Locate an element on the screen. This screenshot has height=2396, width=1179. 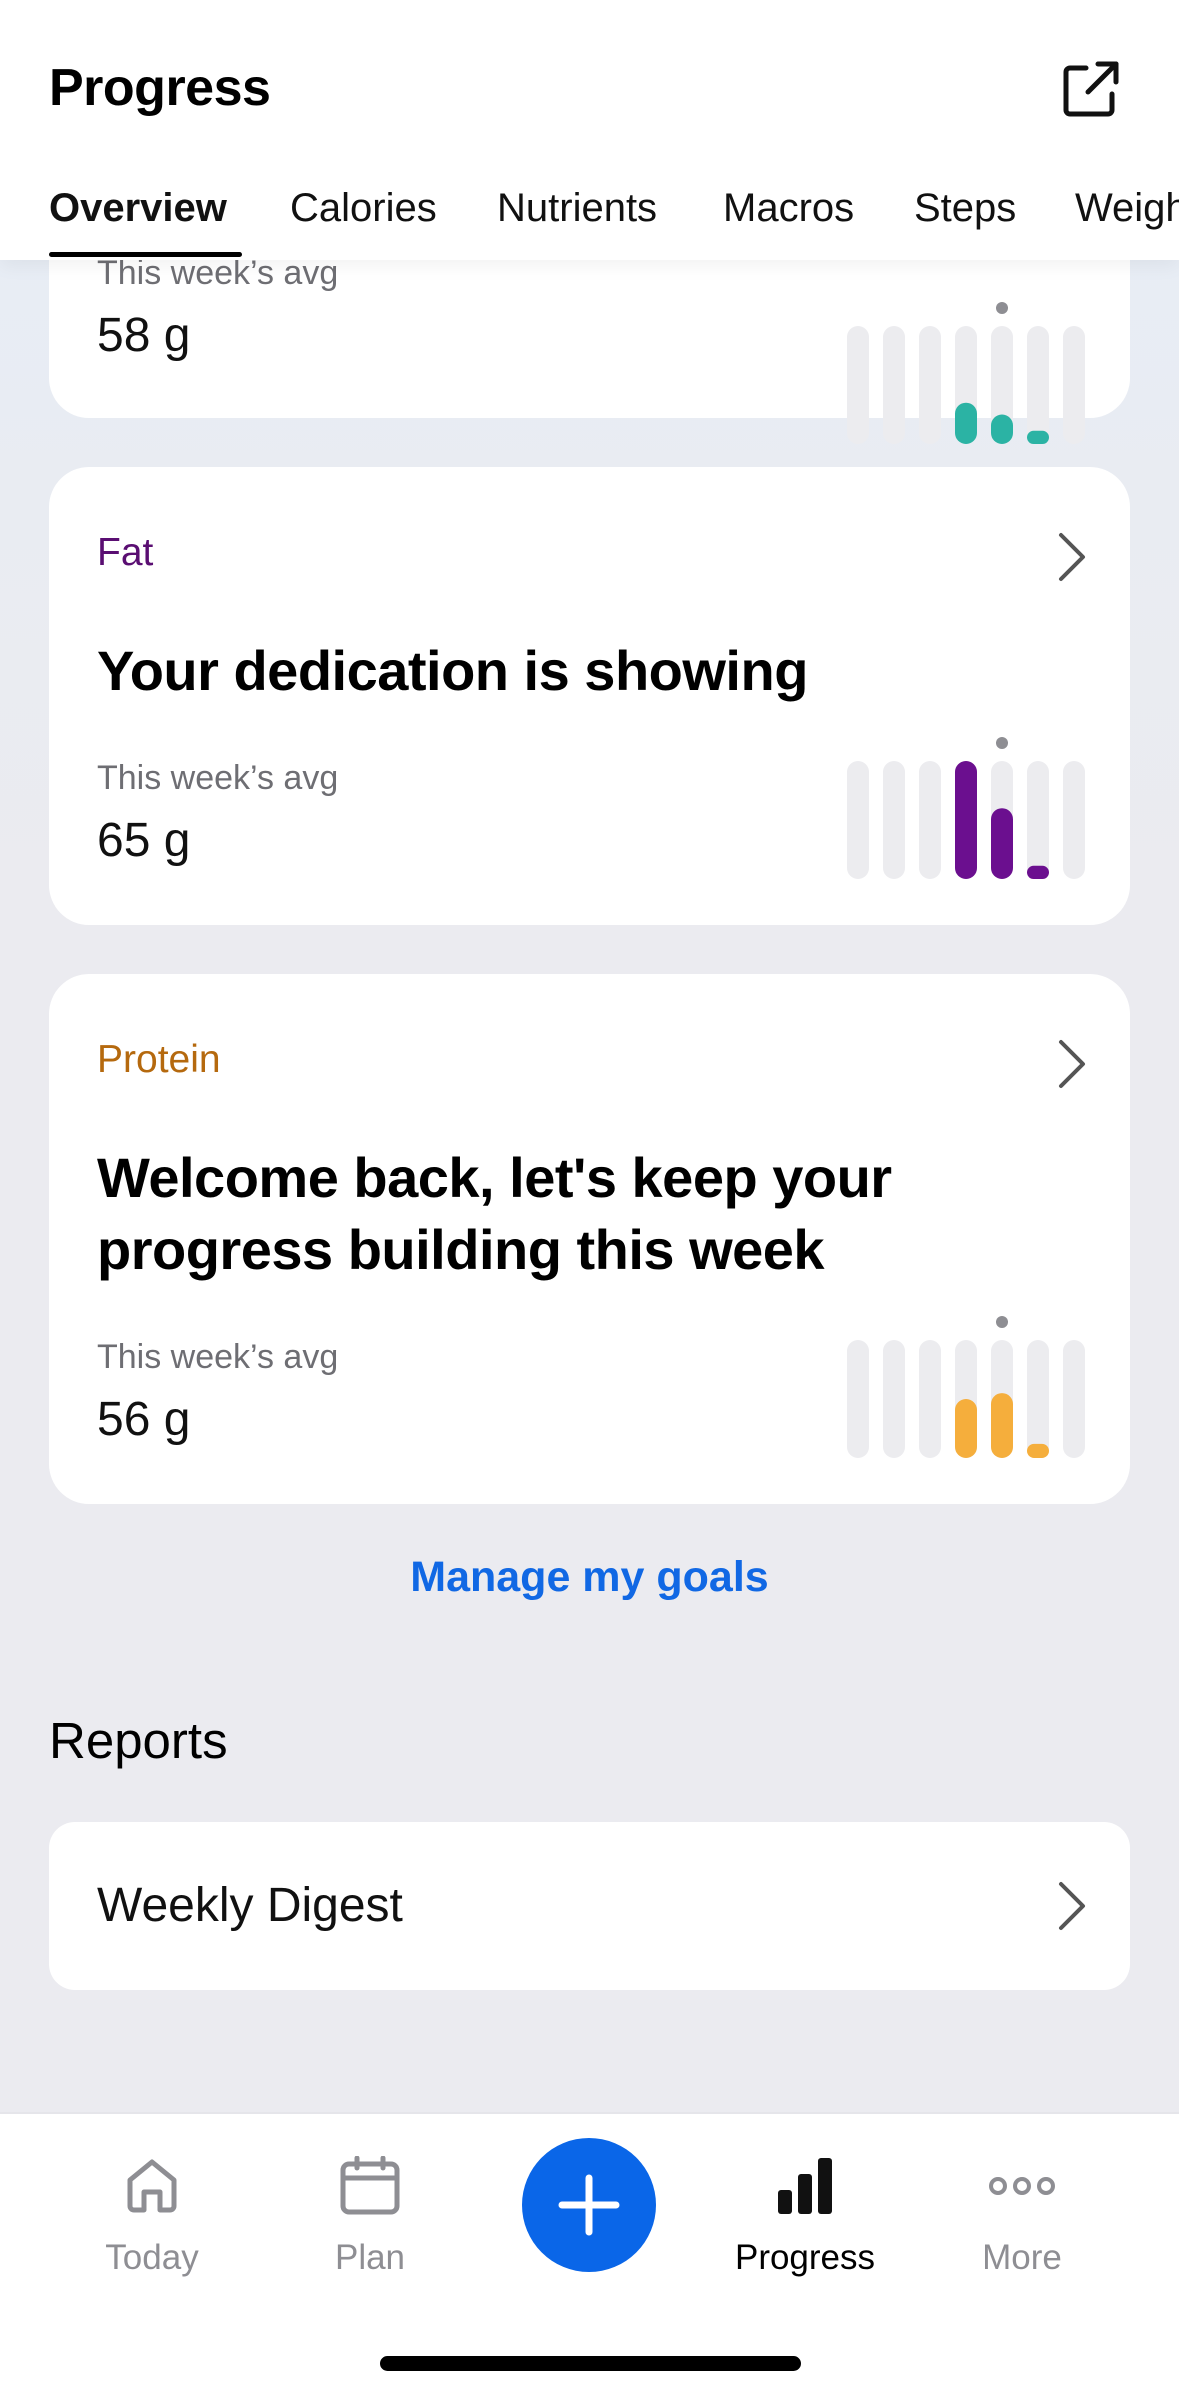
tab-steps: Steps is located at coordinates (965, 223).